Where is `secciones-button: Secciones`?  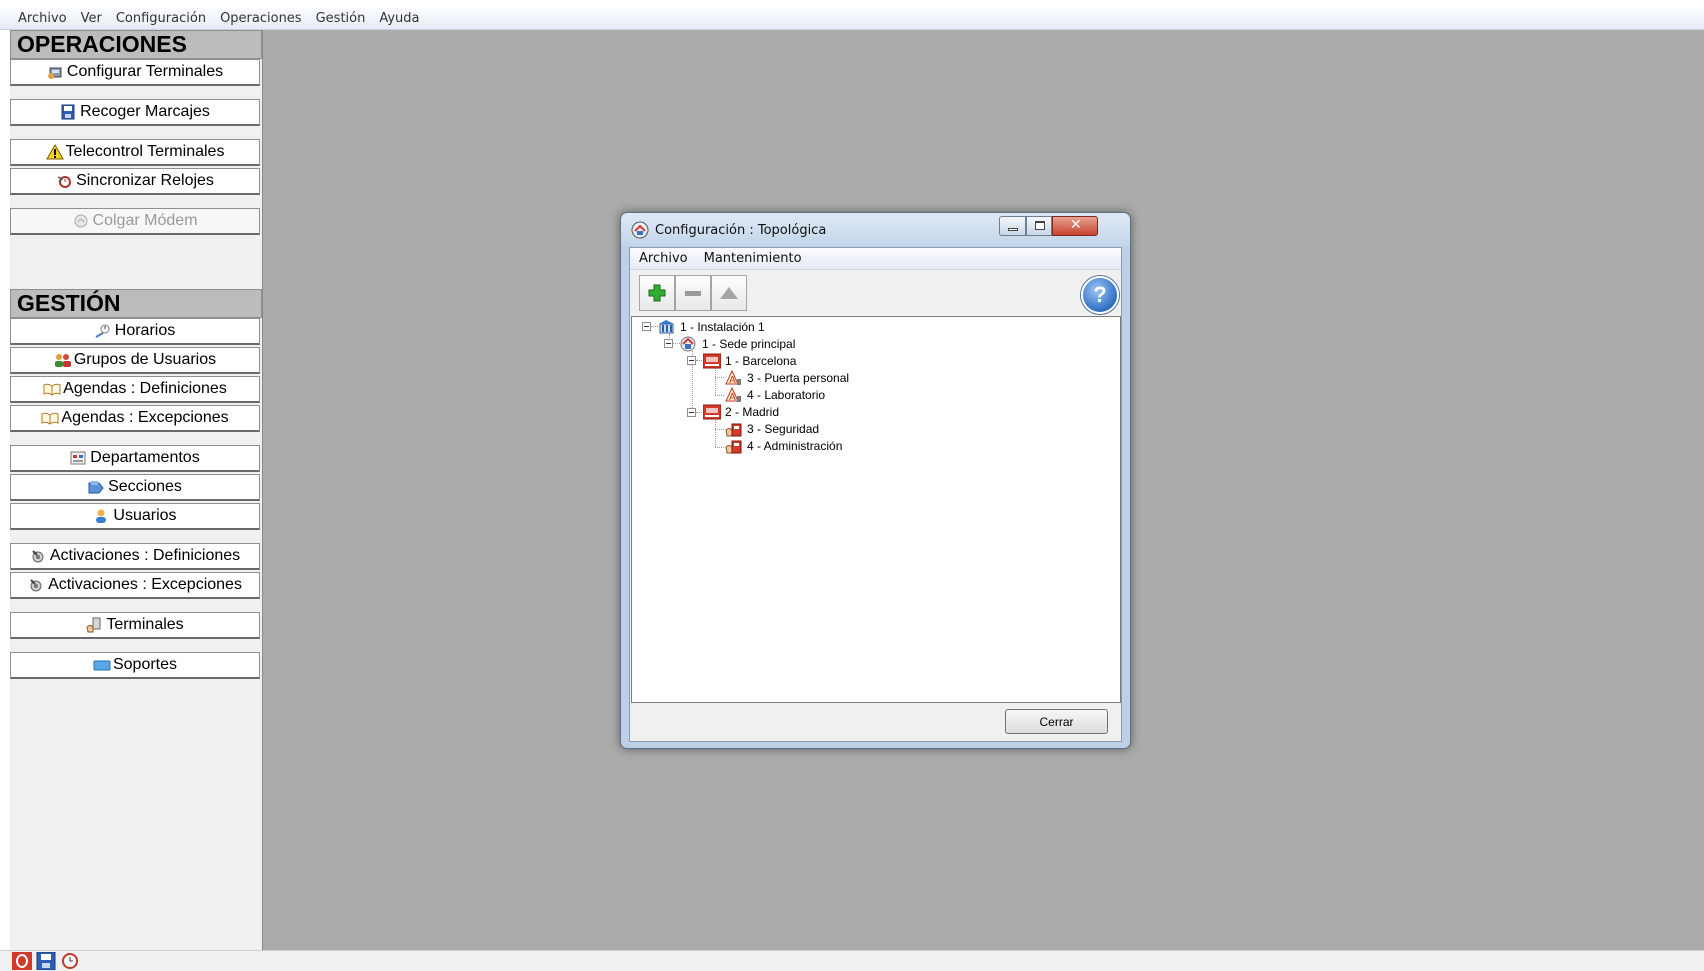 secciones-button: Secciones is located at coordinates (135, 487).